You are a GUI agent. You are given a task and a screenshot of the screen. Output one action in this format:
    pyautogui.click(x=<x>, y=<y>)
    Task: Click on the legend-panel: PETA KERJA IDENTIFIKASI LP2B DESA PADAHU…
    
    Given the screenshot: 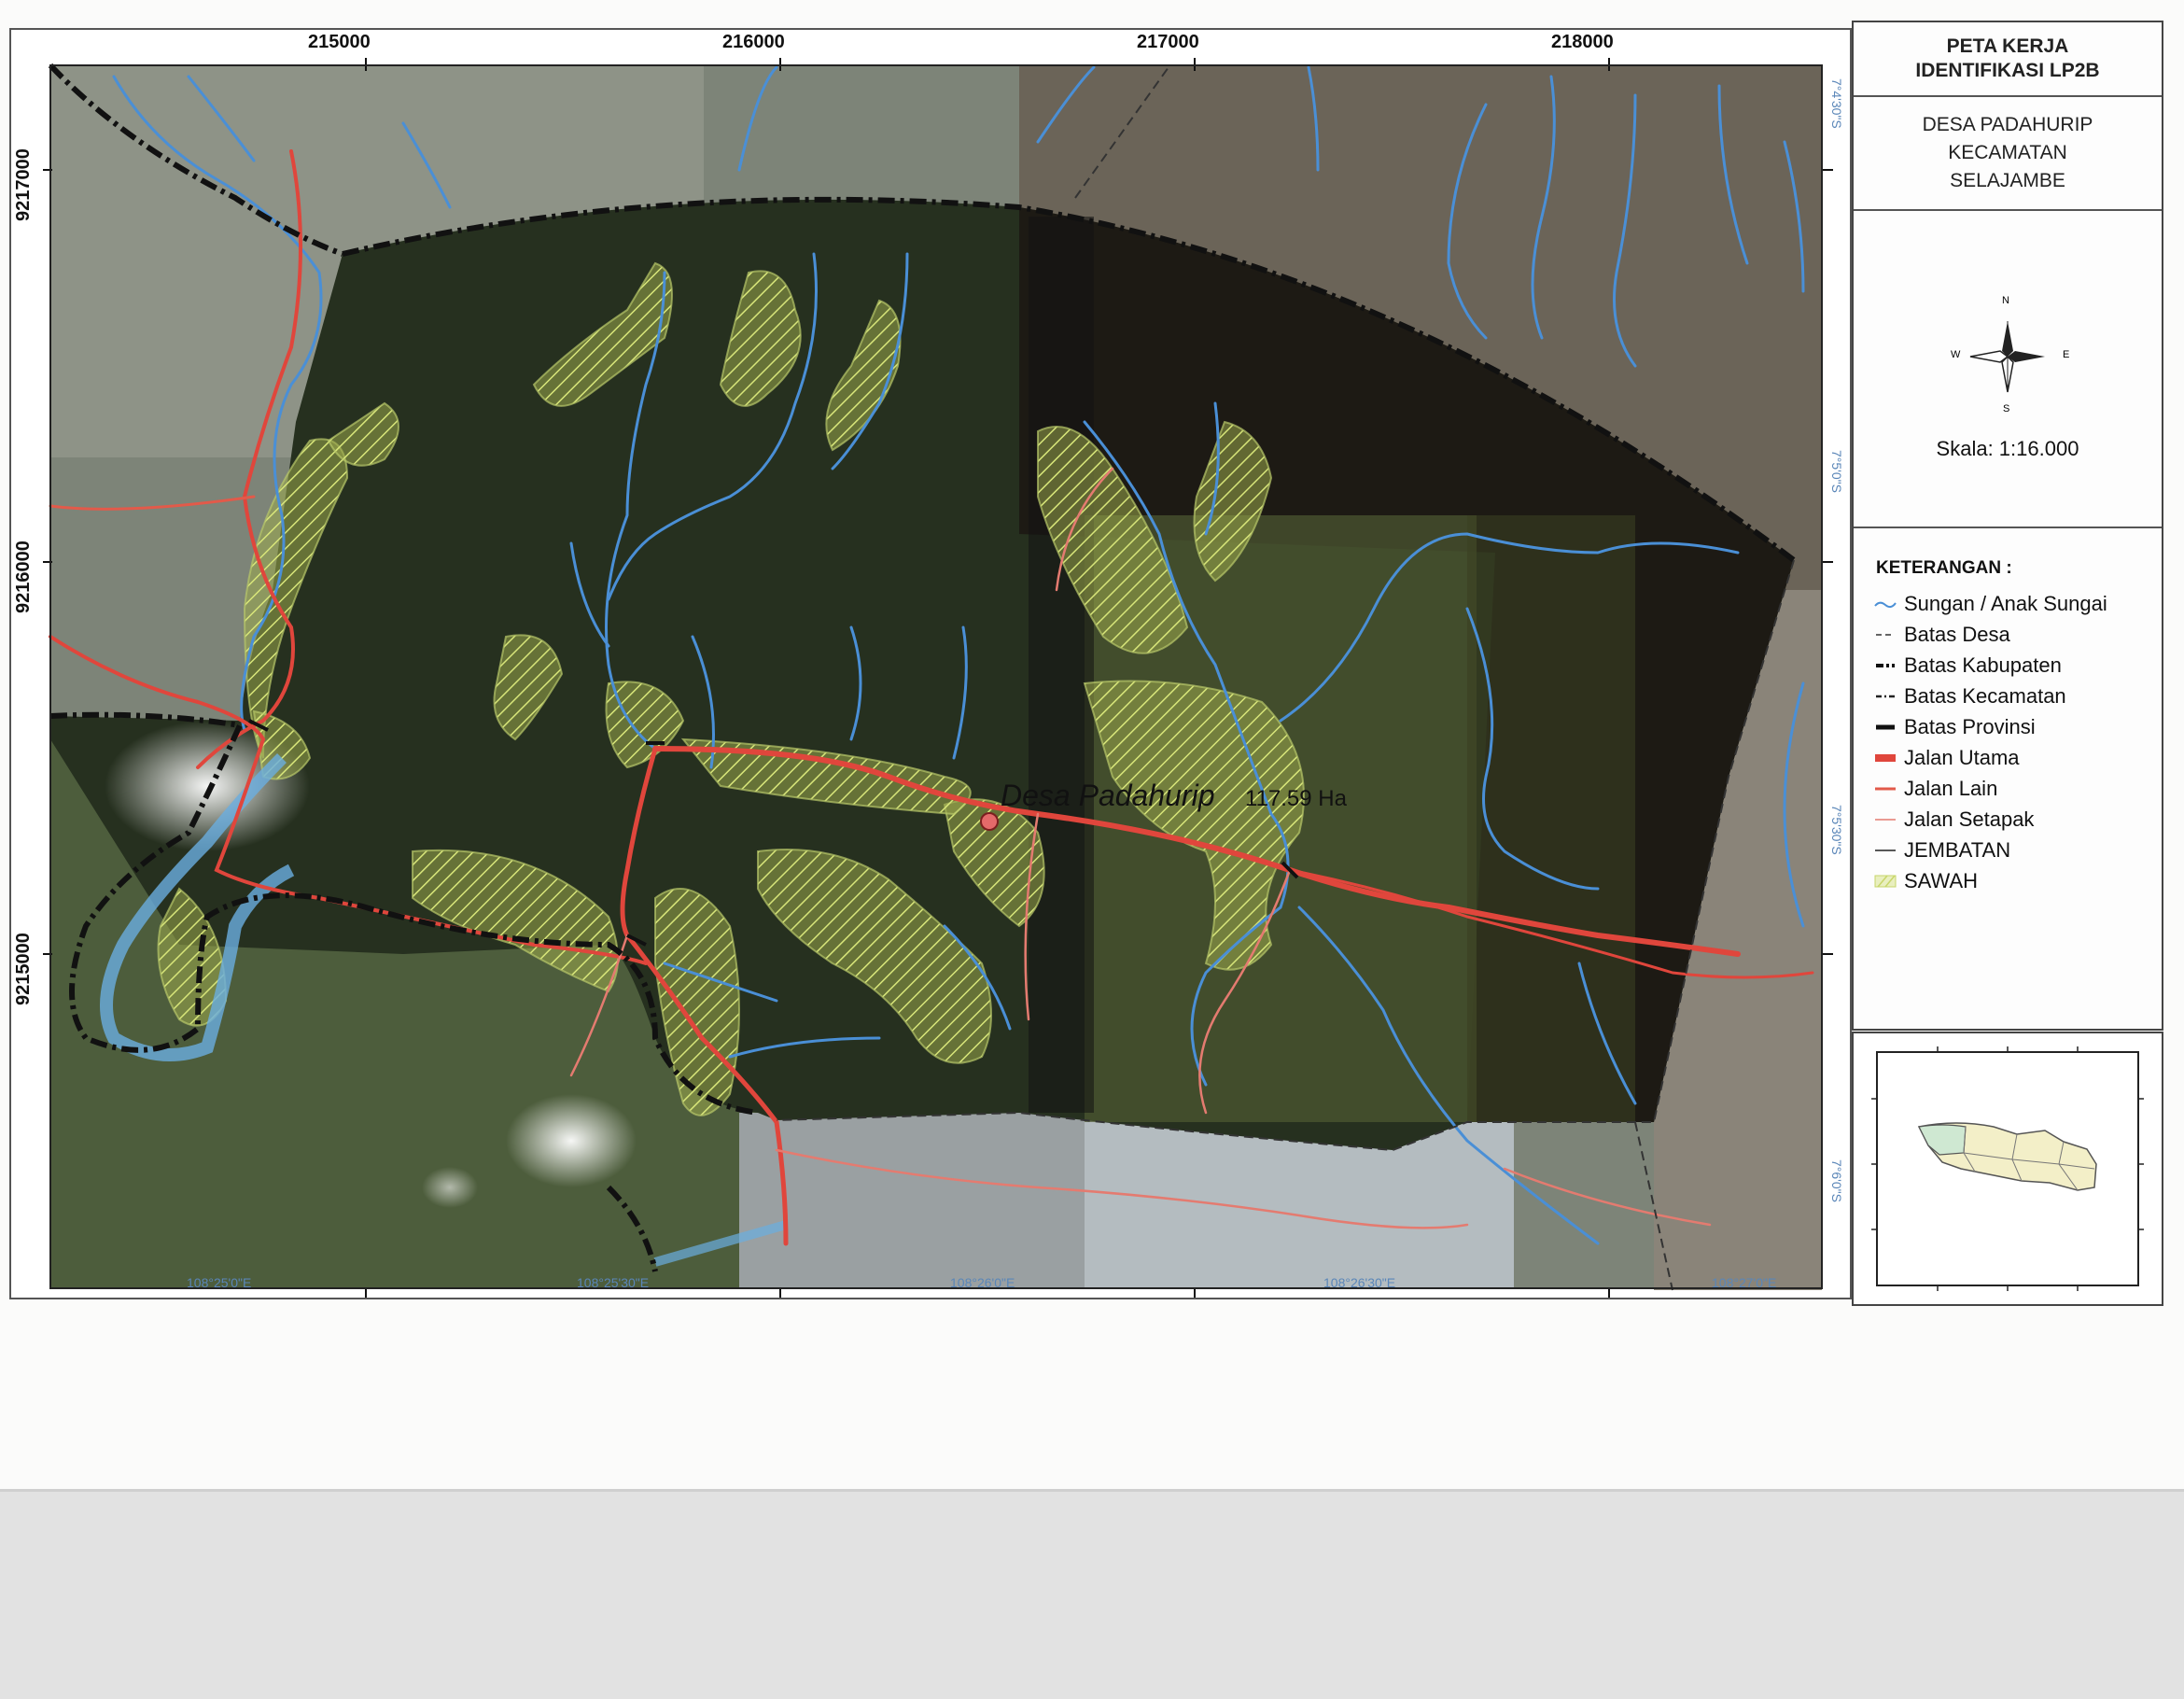 What is the action you would take?
    pyautogui.click(x=2007, y=526)
    